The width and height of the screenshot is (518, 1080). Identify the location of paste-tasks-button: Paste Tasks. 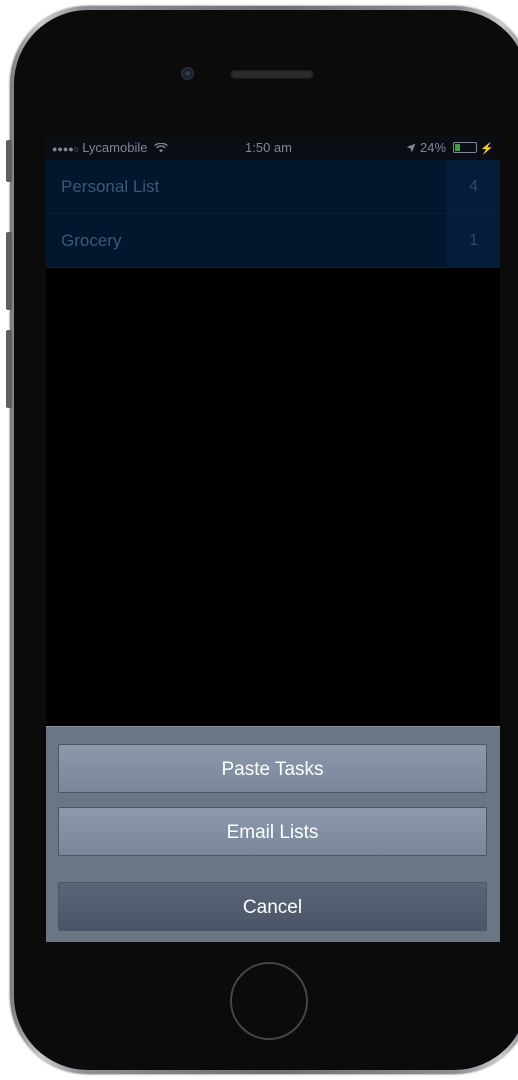
(272, 768).